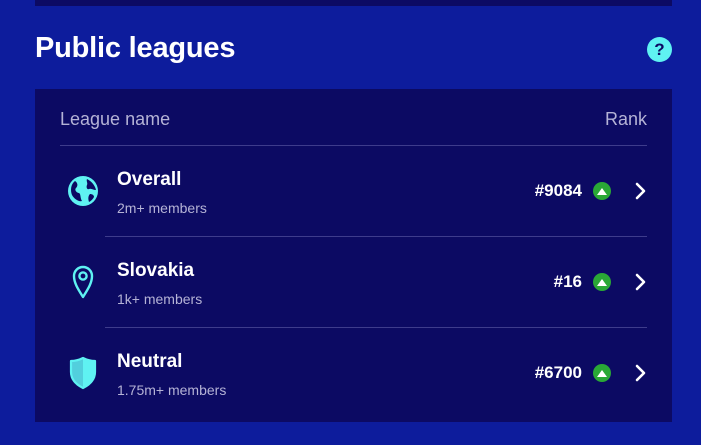 The height and width of the screenshot is (445, 701). I want to click on shield-icon, so click(83, 373).